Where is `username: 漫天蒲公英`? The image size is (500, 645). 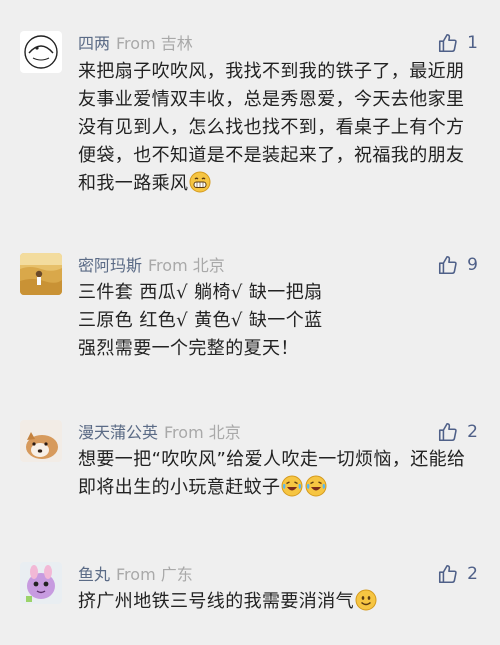 username: 漫天蒲公英 is located at coordinates (118, 432).